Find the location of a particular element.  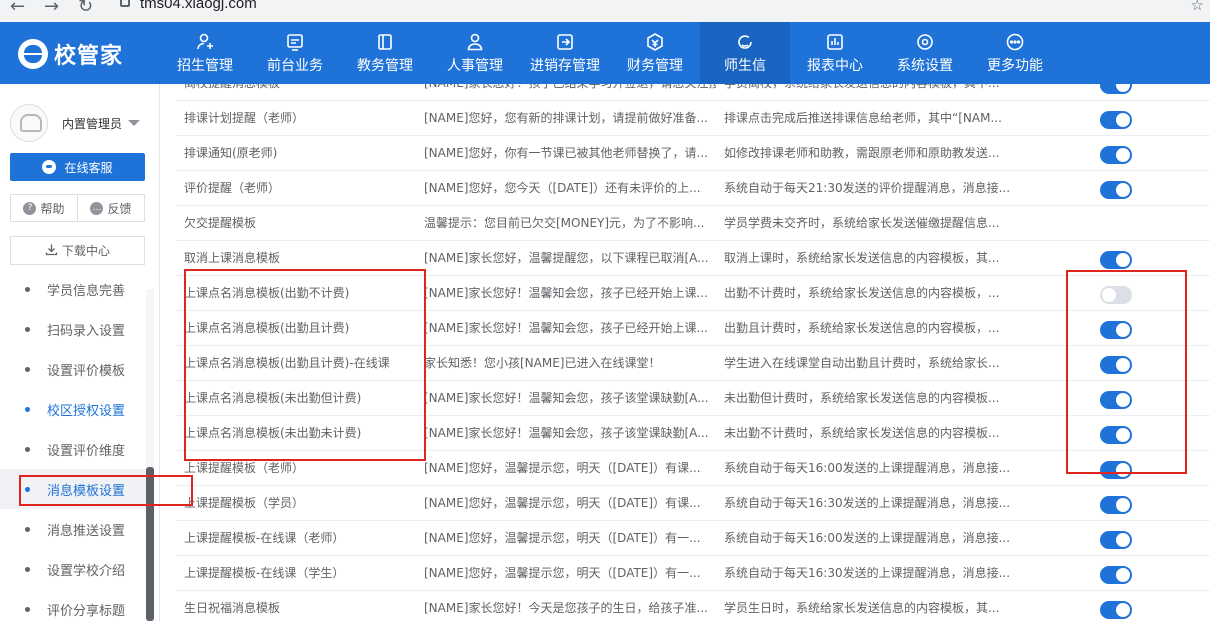

download-icon is located at coordinates (51, 251).